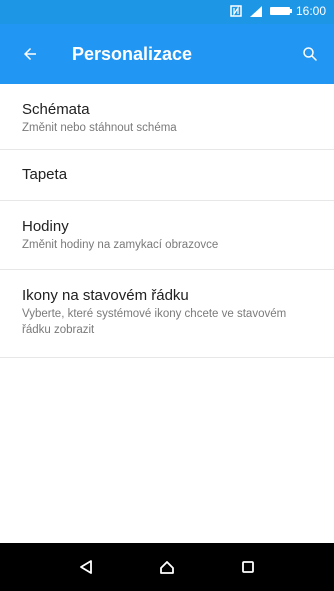  I want to click on settings-item-subtitle: Změnit nebo stáhnout schéma, so click(99, 128).